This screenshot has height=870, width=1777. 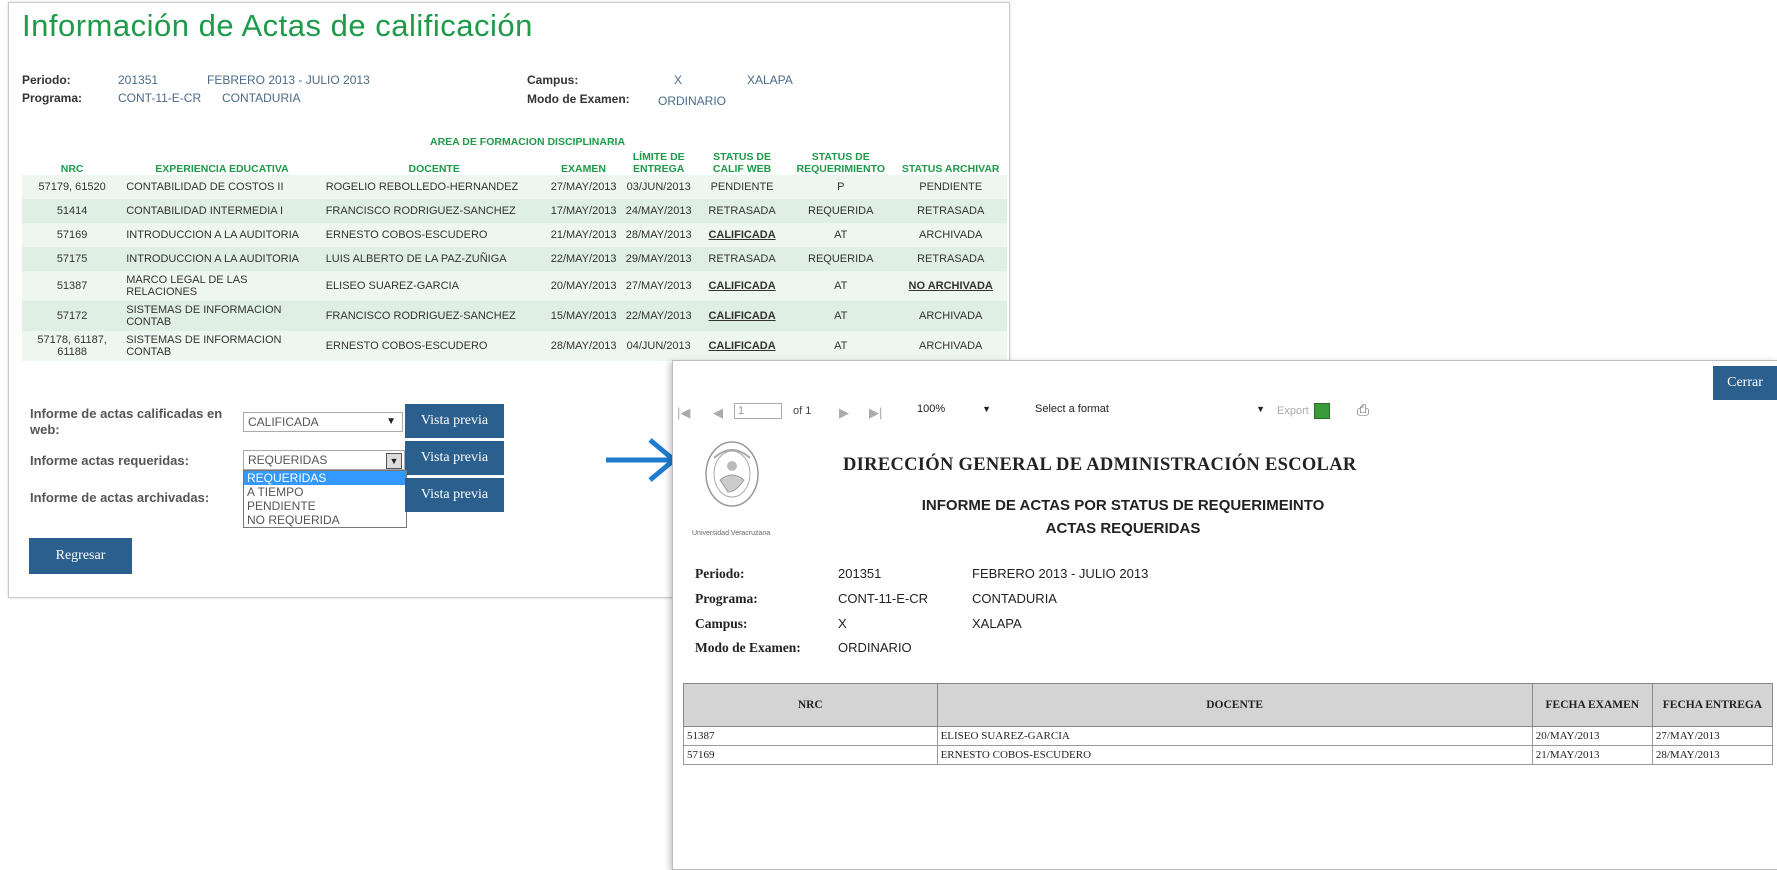 I want to click on requeridas-label: Informe actas requeridas:, so click(x=109, y=460).